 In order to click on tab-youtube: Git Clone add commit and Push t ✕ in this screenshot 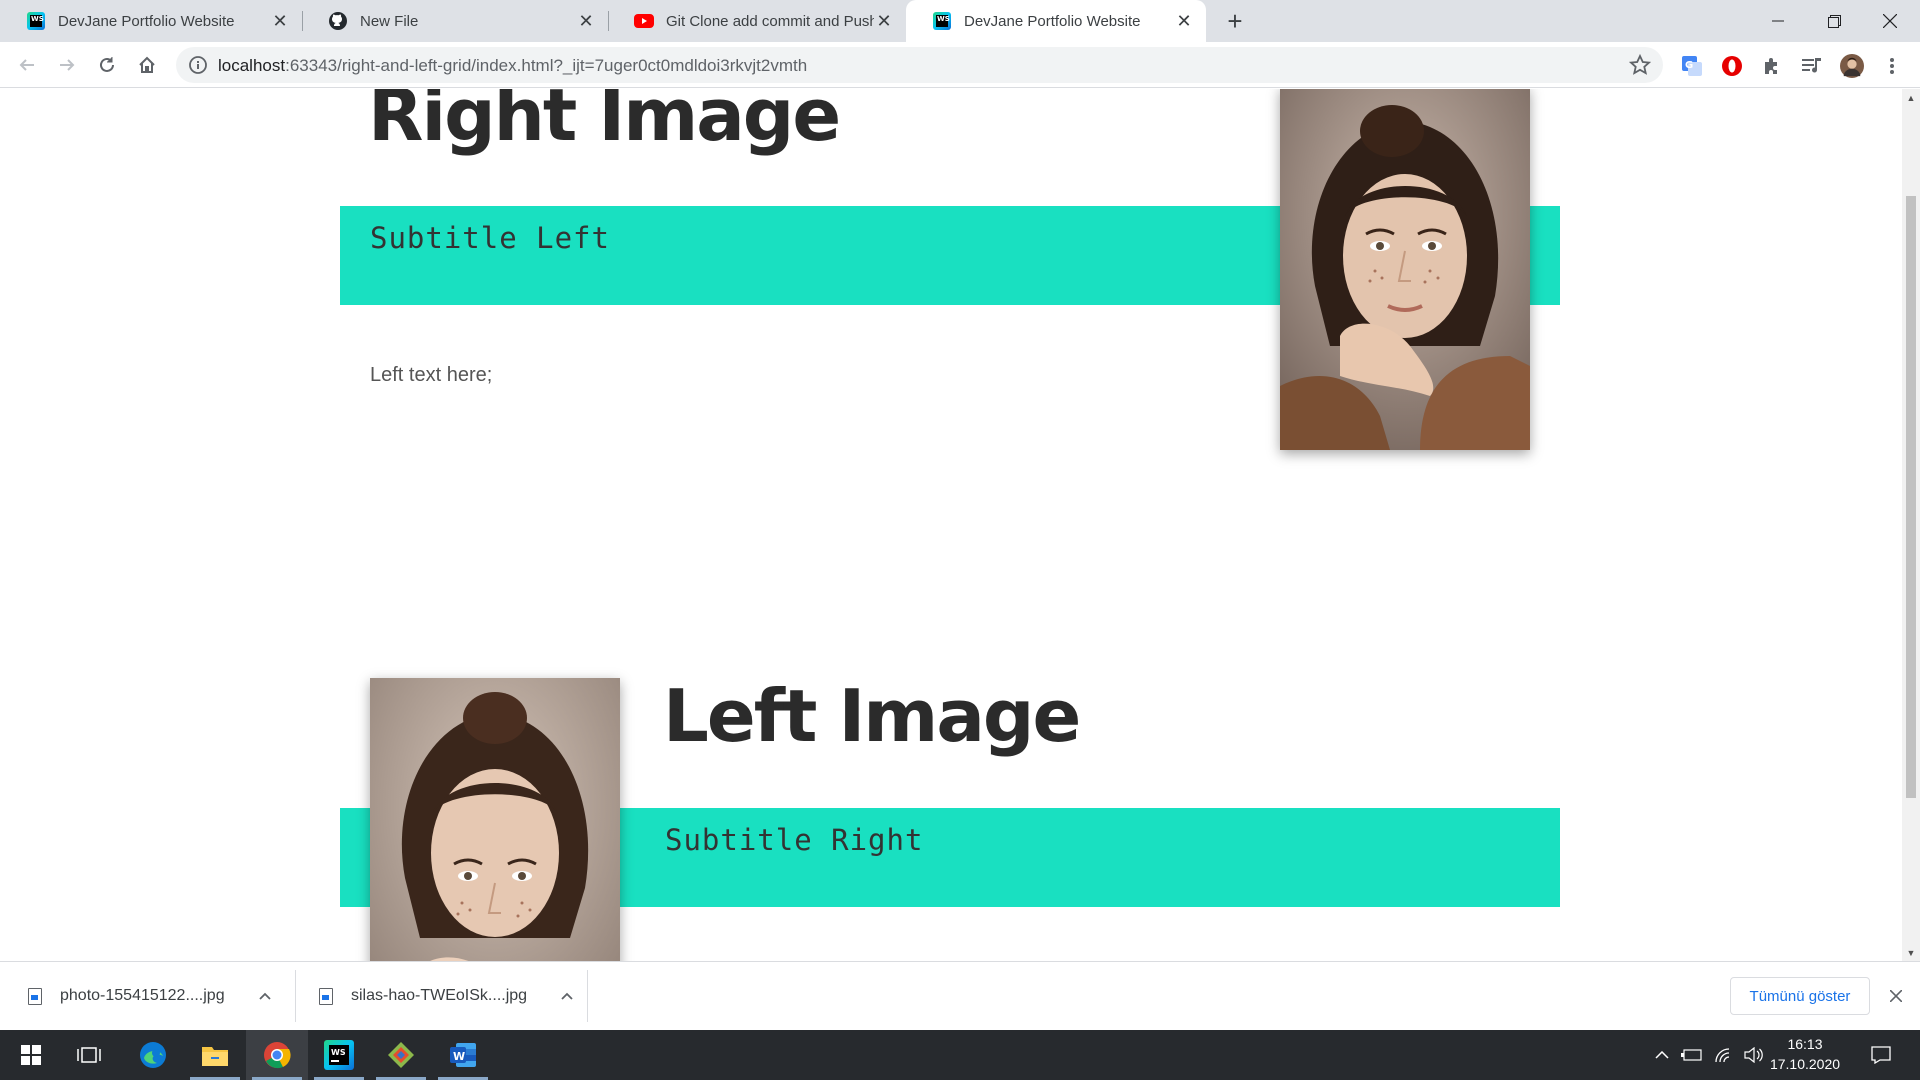, I will do `click(757, 21)`.